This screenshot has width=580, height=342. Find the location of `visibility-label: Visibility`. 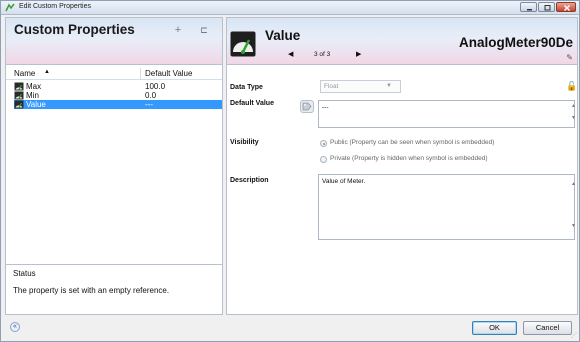

visibility-label: Visibility is located at coordinates (244, 142).